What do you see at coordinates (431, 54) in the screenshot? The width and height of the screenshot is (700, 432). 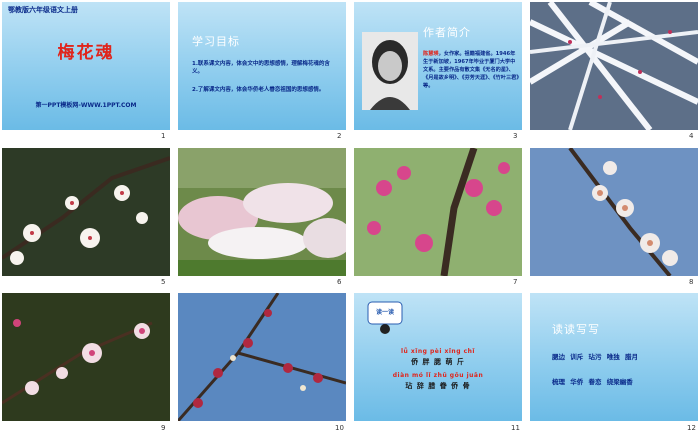 I see `author-name: 陈慧瑛` at bounding box center [431, 54].